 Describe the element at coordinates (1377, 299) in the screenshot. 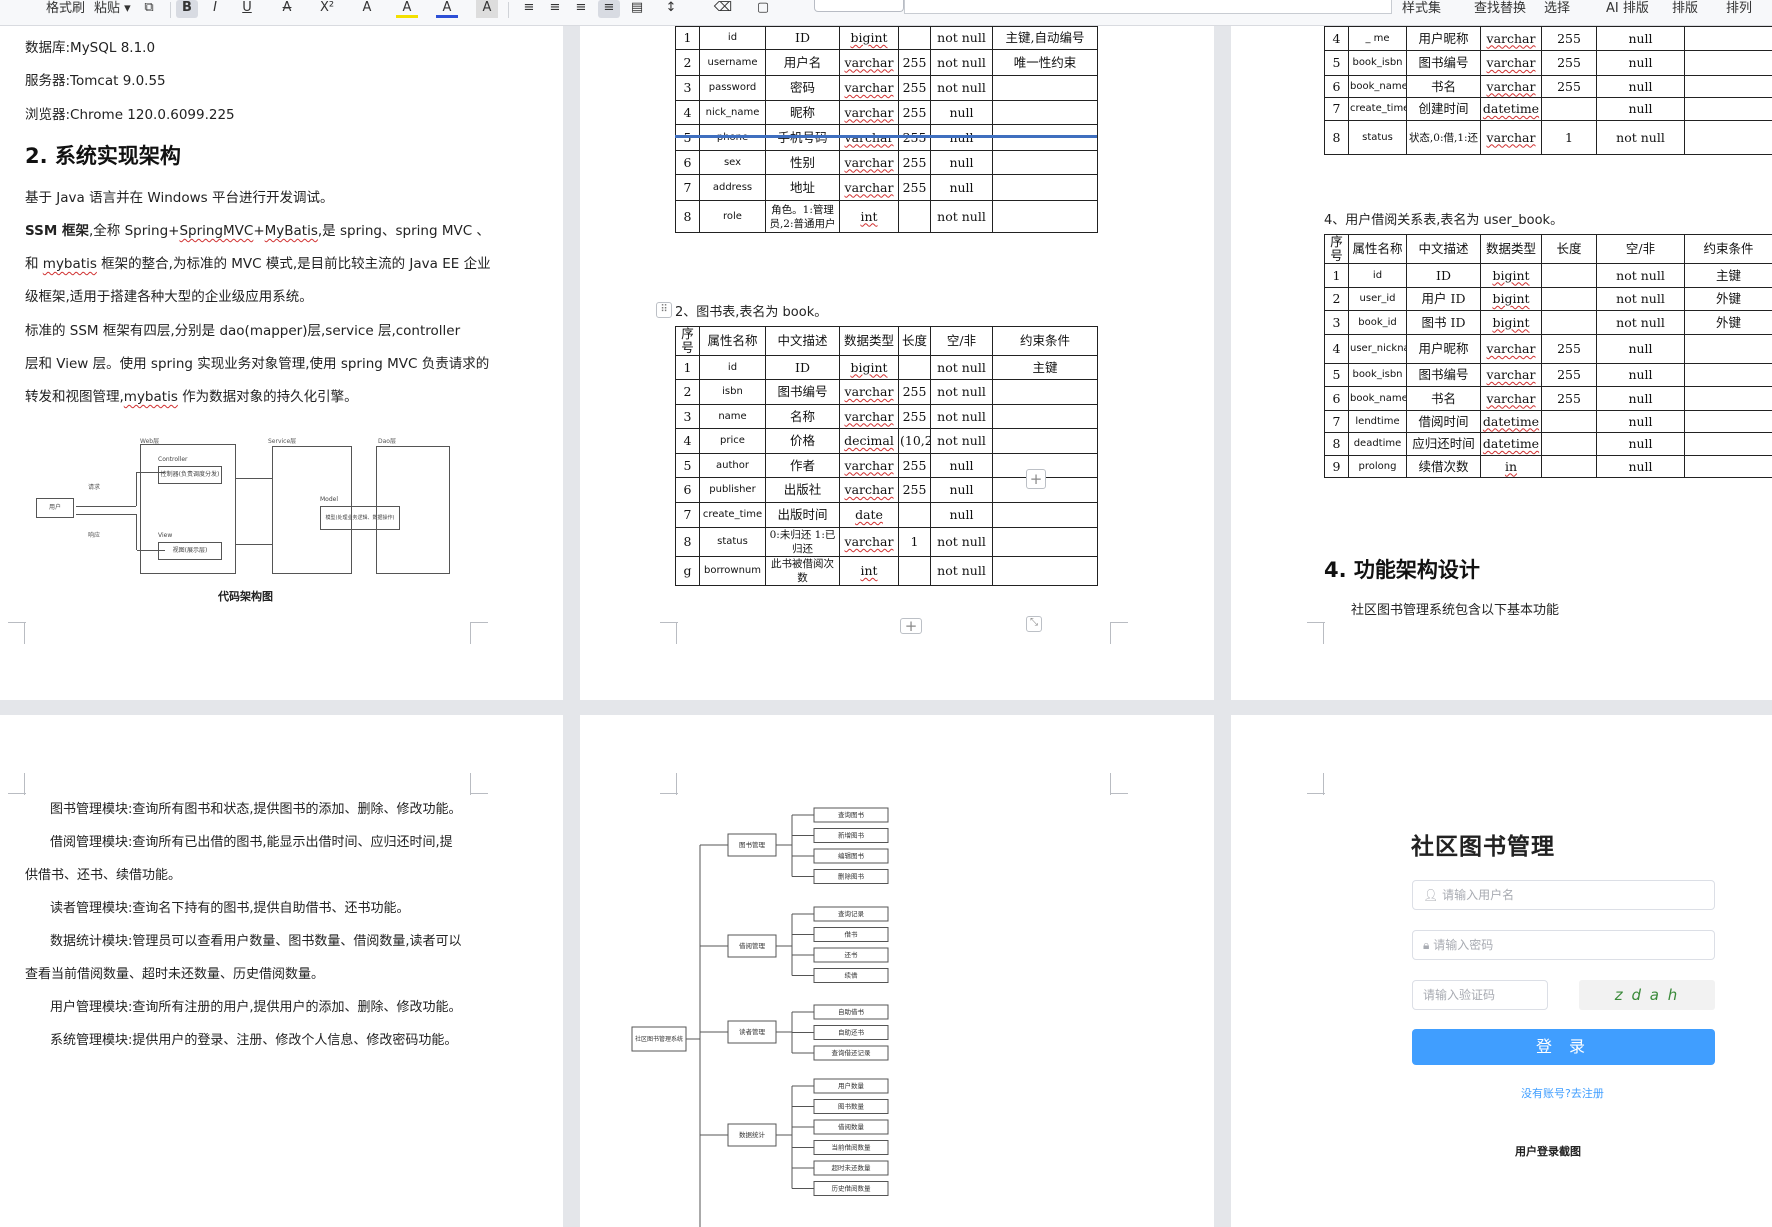

I see `table-cell: user_id` at that location.